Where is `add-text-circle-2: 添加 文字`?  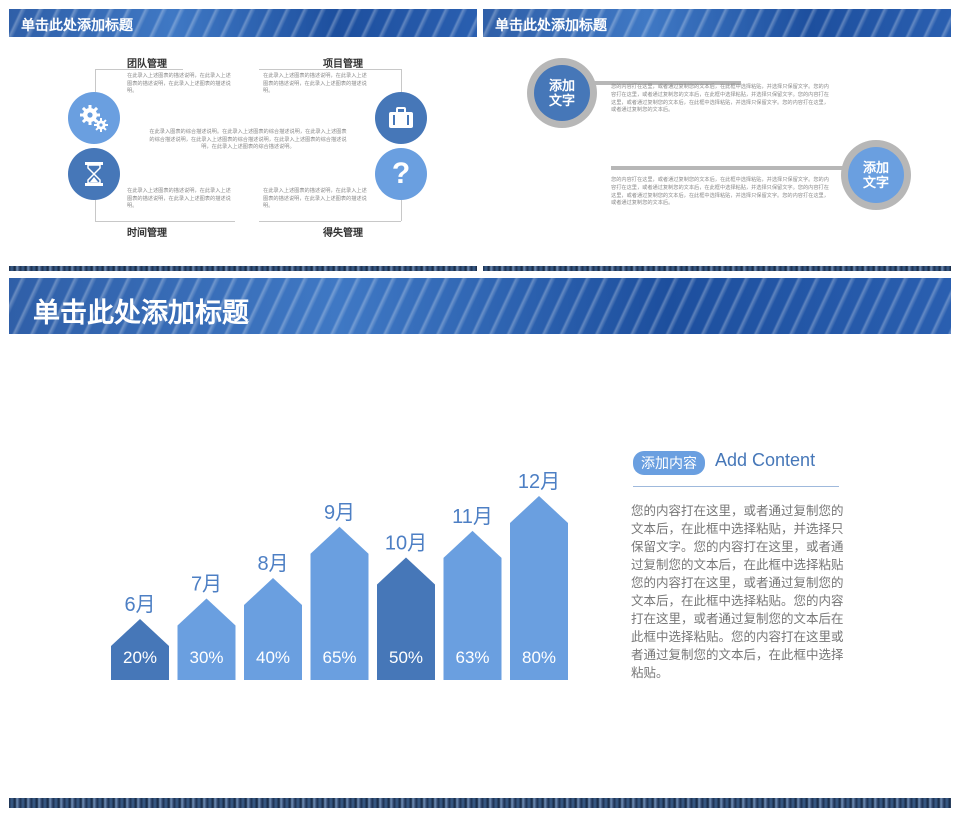
add-text-circle-2: 添加 文字 is located at coordinates (876, 175).